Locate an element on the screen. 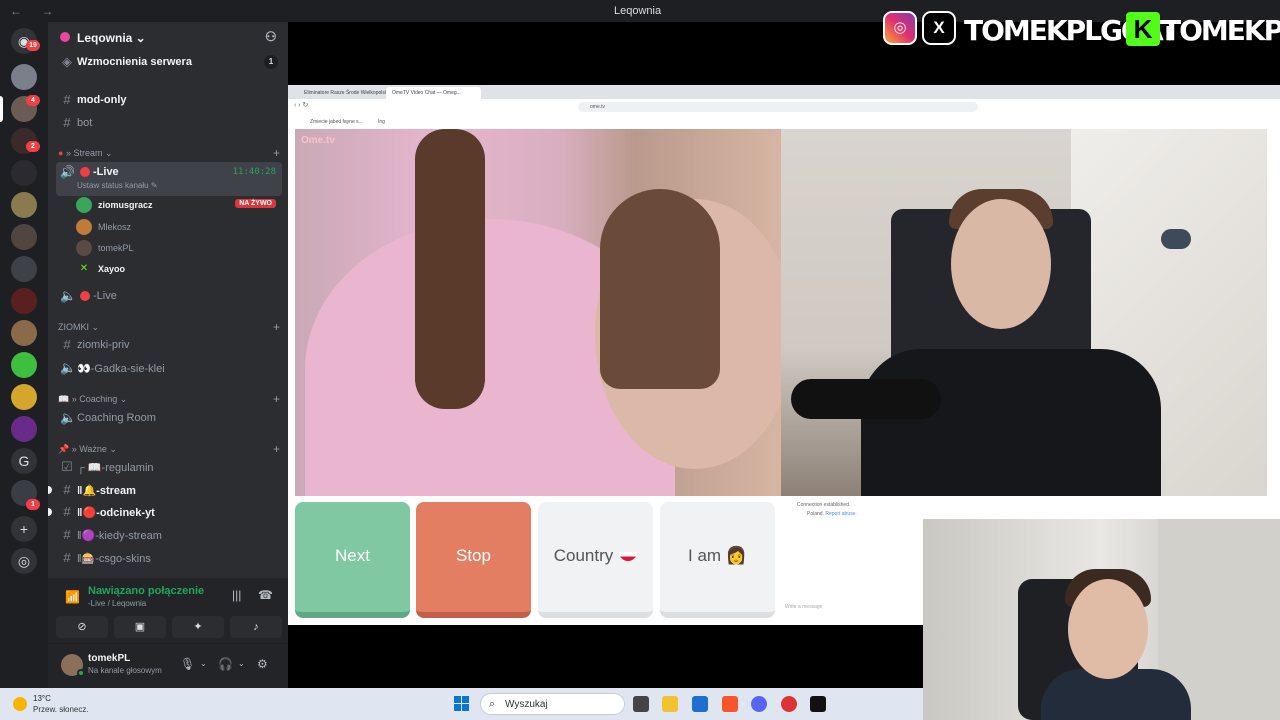 This screenshot has width=1280, height=720. voice-member: Mlekosz is located at coordinates (179, 227).